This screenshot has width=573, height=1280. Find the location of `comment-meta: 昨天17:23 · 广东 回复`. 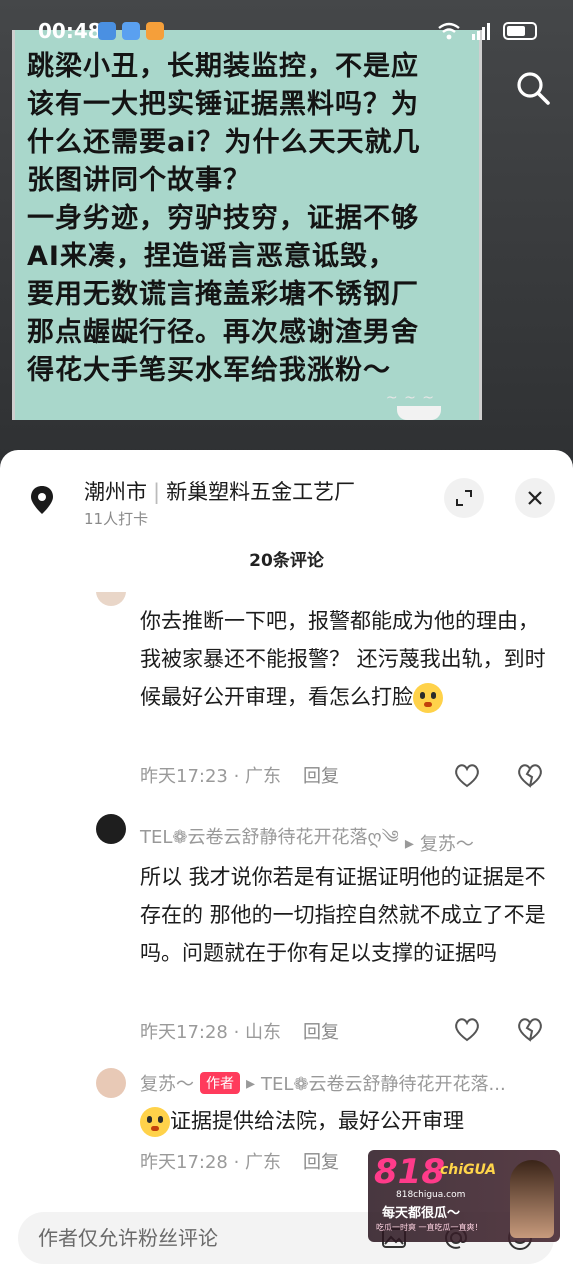

comment-meta: 昨天17:23 · 广东 回复 is located at coordinates (240, 776).